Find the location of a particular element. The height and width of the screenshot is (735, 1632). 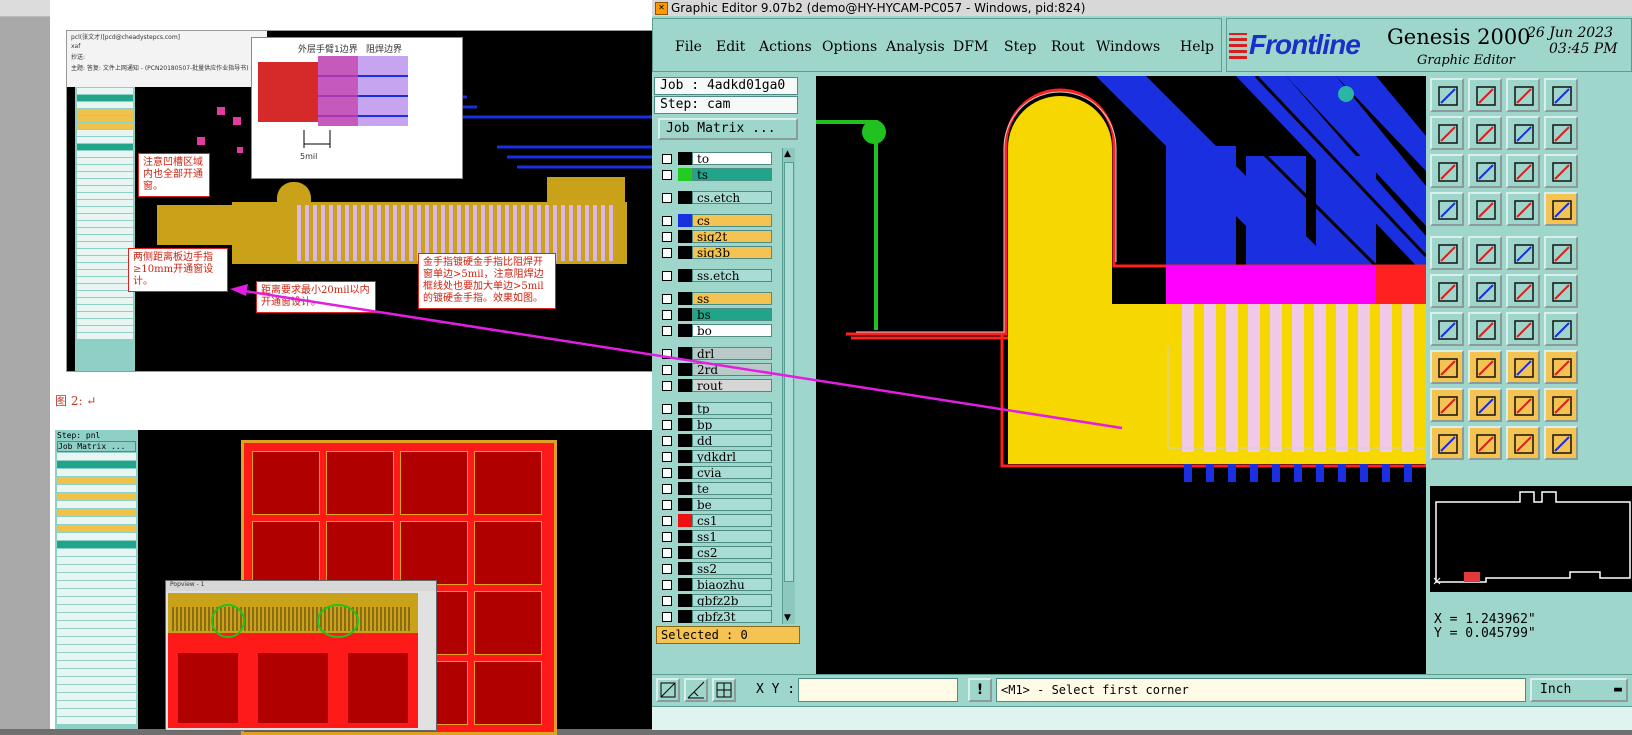

pointer-alt-button is located at coordinates (1561, 443).